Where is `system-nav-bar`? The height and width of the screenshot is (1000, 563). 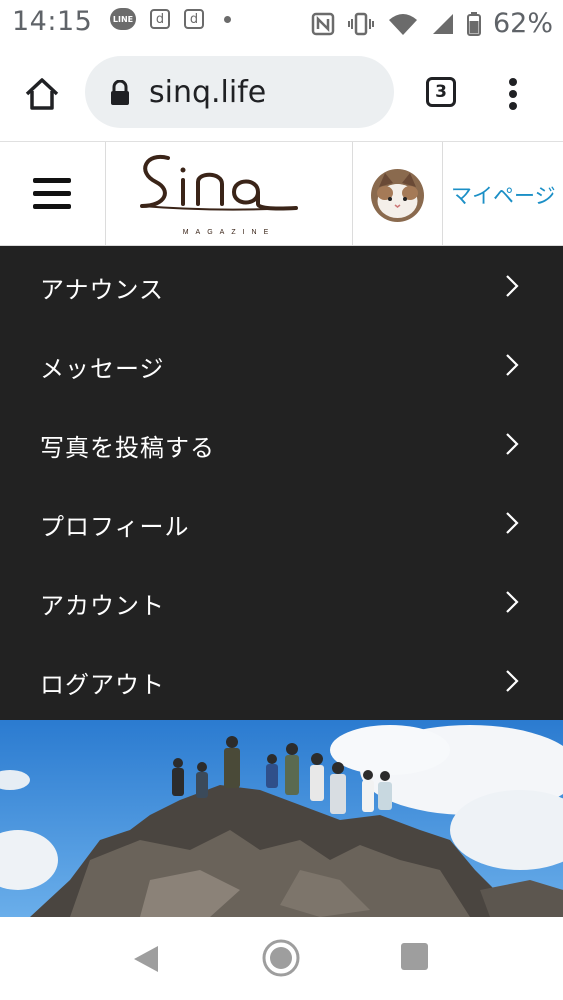
system-nav-bar is located at coordinates (281, 958).